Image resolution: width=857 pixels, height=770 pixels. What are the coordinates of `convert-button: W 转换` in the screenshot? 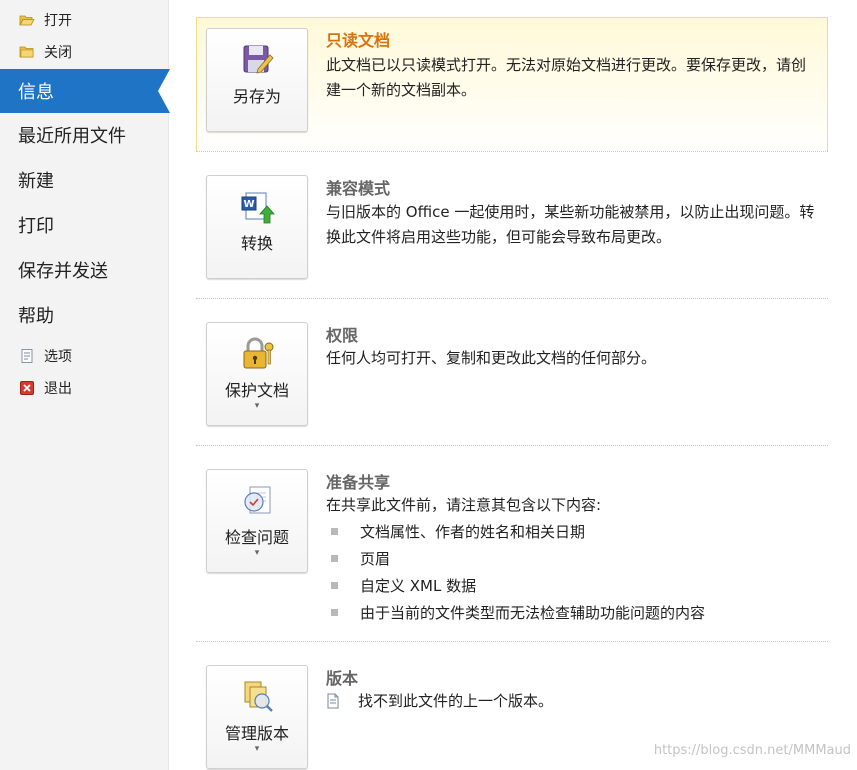 It's located at (257, 227).